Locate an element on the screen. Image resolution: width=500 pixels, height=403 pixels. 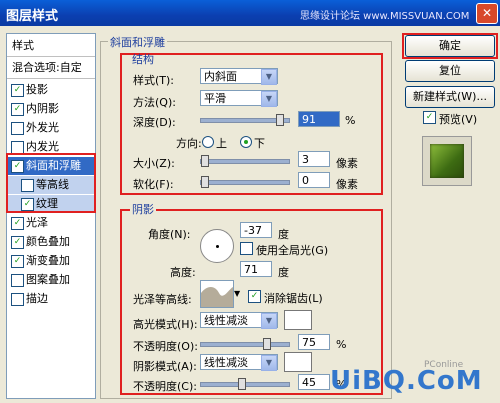
gloss-contour-picker is located at coordinates (217, 294).